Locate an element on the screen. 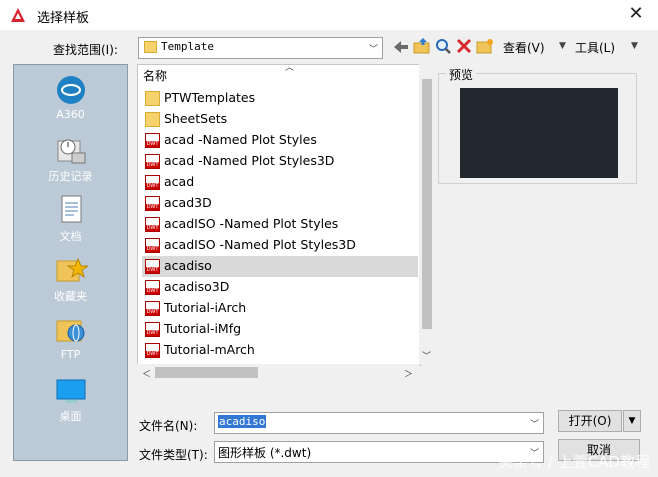 This screenshot has width=658, height=477. open-button: 打开(O) is located at coordinates (590, 421).